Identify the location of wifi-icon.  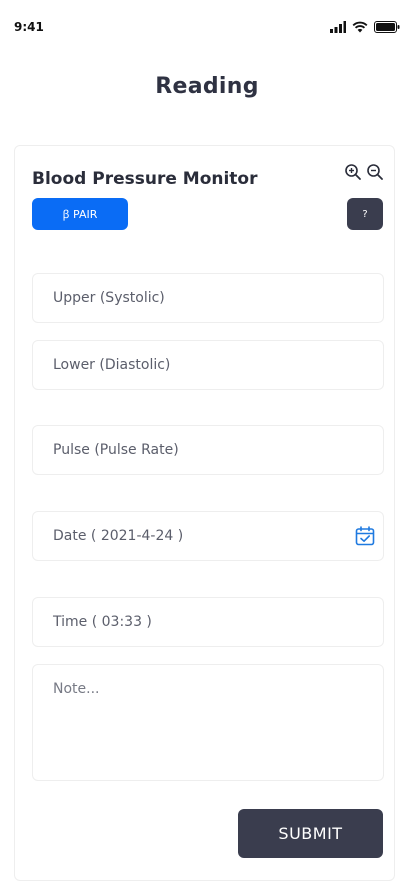
(360, 27).